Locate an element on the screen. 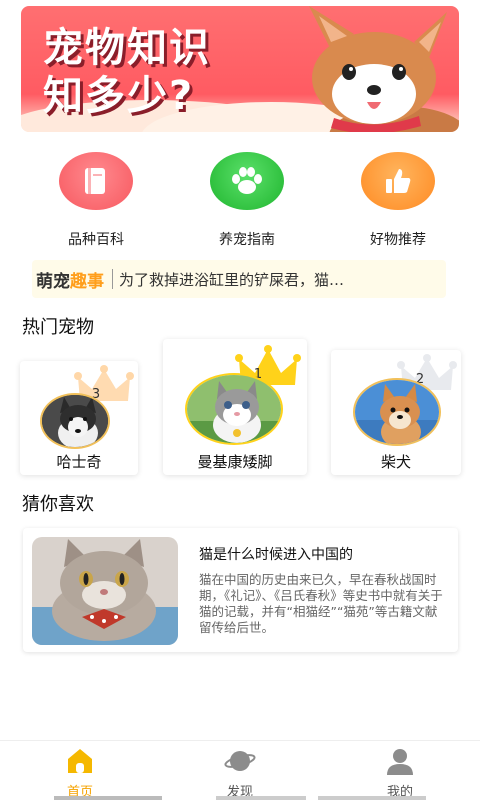 The image size is (480, 800). hot-pets-title: 热门宠物 is located at coordinates (70, 326).